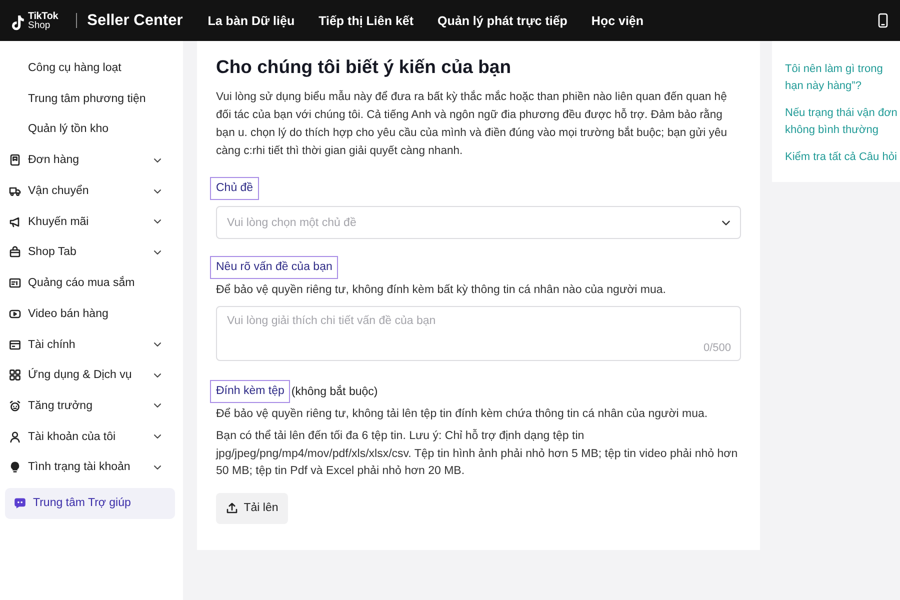 Image resolution: width=900 pixels, height=600 pixels. Describe the element at coordinates (91, 467) in the screenshot. I see `sidebar-item: Tình trạng tài khoản` at that location.